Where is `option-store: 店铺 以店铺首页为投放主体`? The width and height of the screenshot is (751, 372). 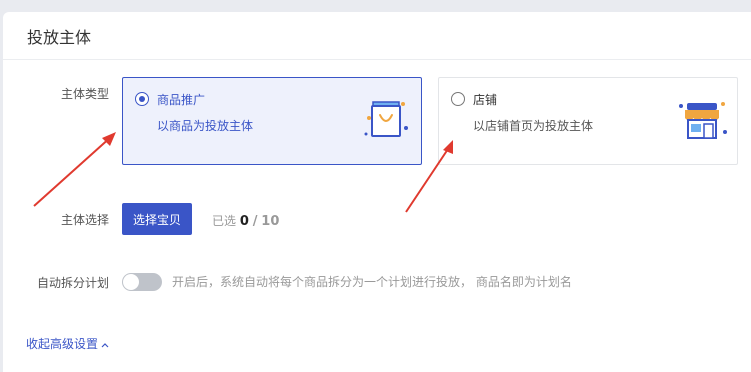 option-store: 店铺 以店铺首页为投放主体 is located at coordinates (588, 121).